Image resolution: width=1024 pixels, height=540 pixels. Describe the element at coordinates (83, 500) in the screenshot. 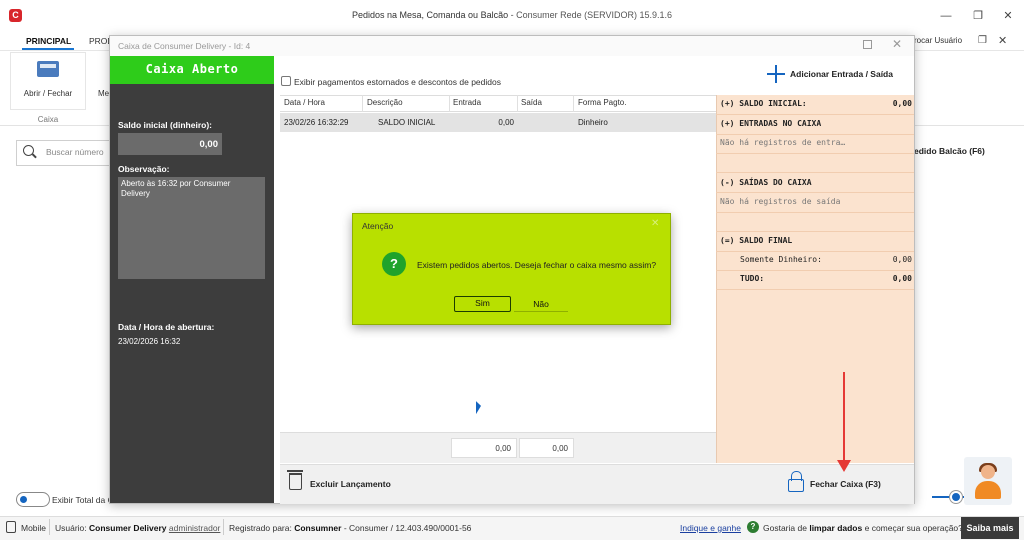

I see `exibir-total-label: Exibir Total da C` at that location.